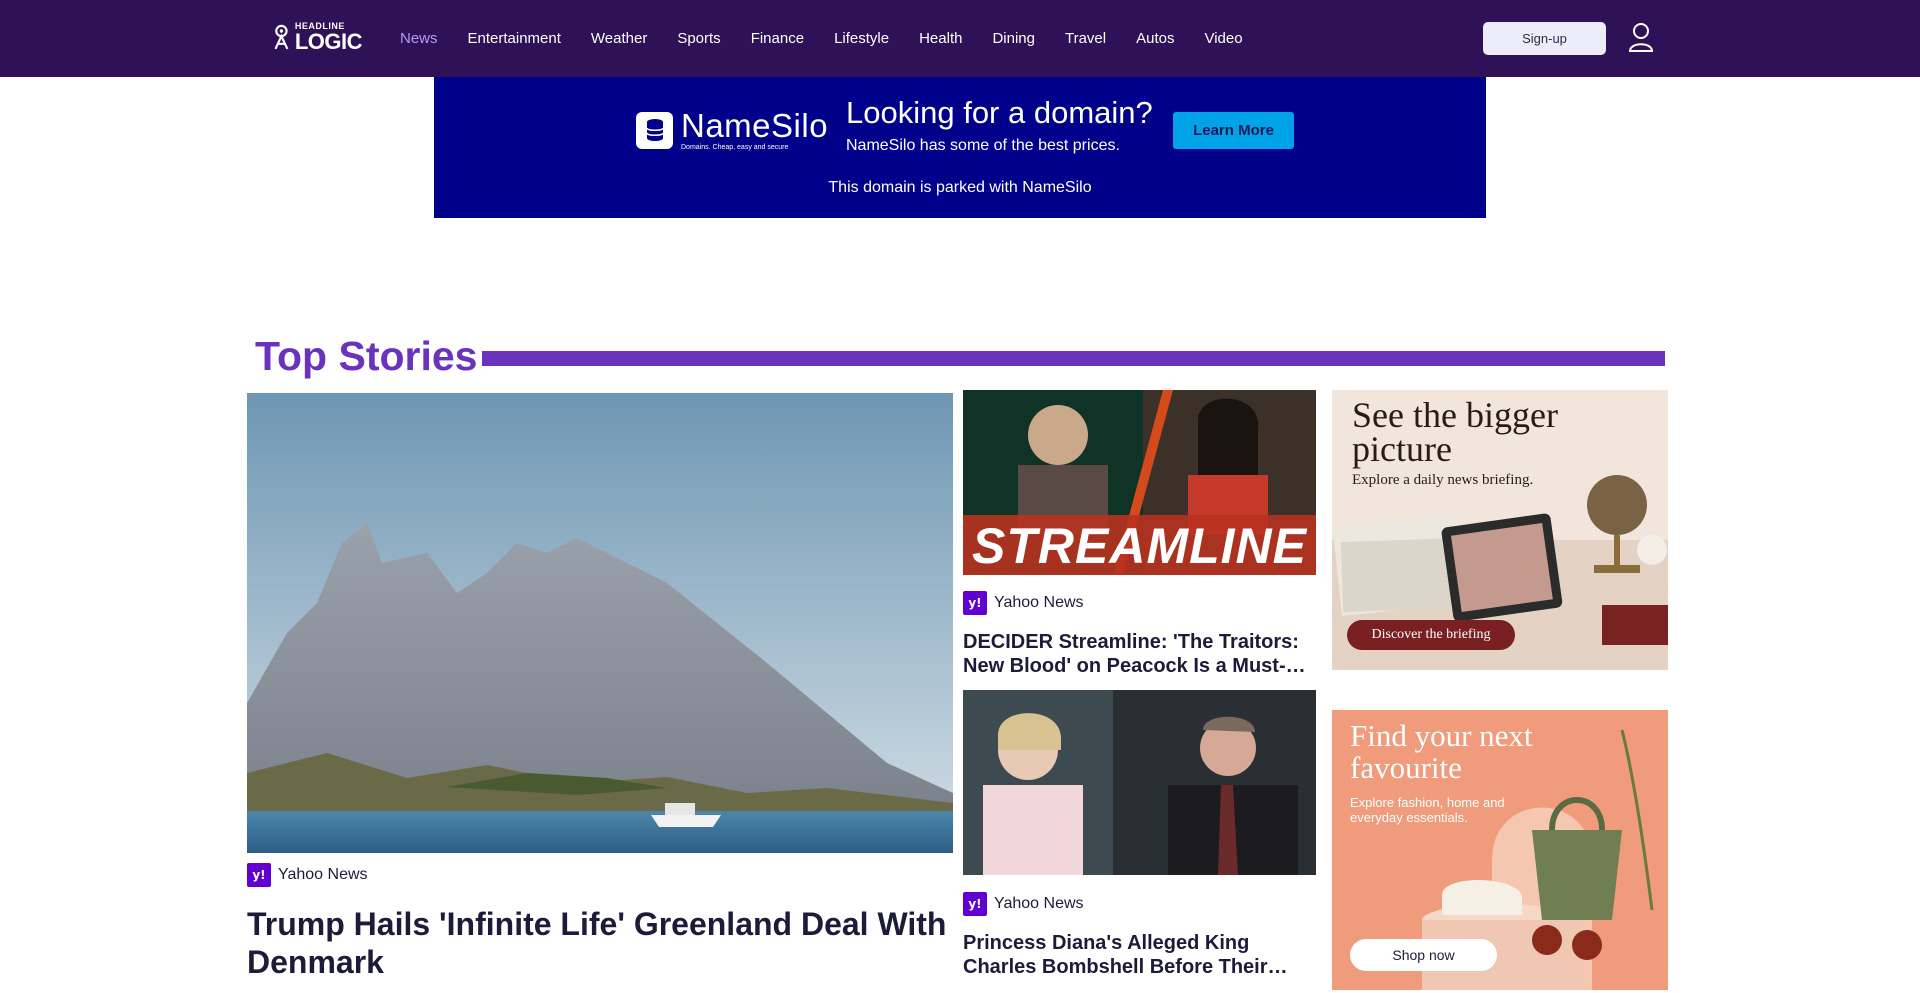 The width and height of the screenshot is (1920, 993). Describe the element at coordinates (328, 41) in the screenshot. I see `logo-text-bottom: LOGIC` at that location.